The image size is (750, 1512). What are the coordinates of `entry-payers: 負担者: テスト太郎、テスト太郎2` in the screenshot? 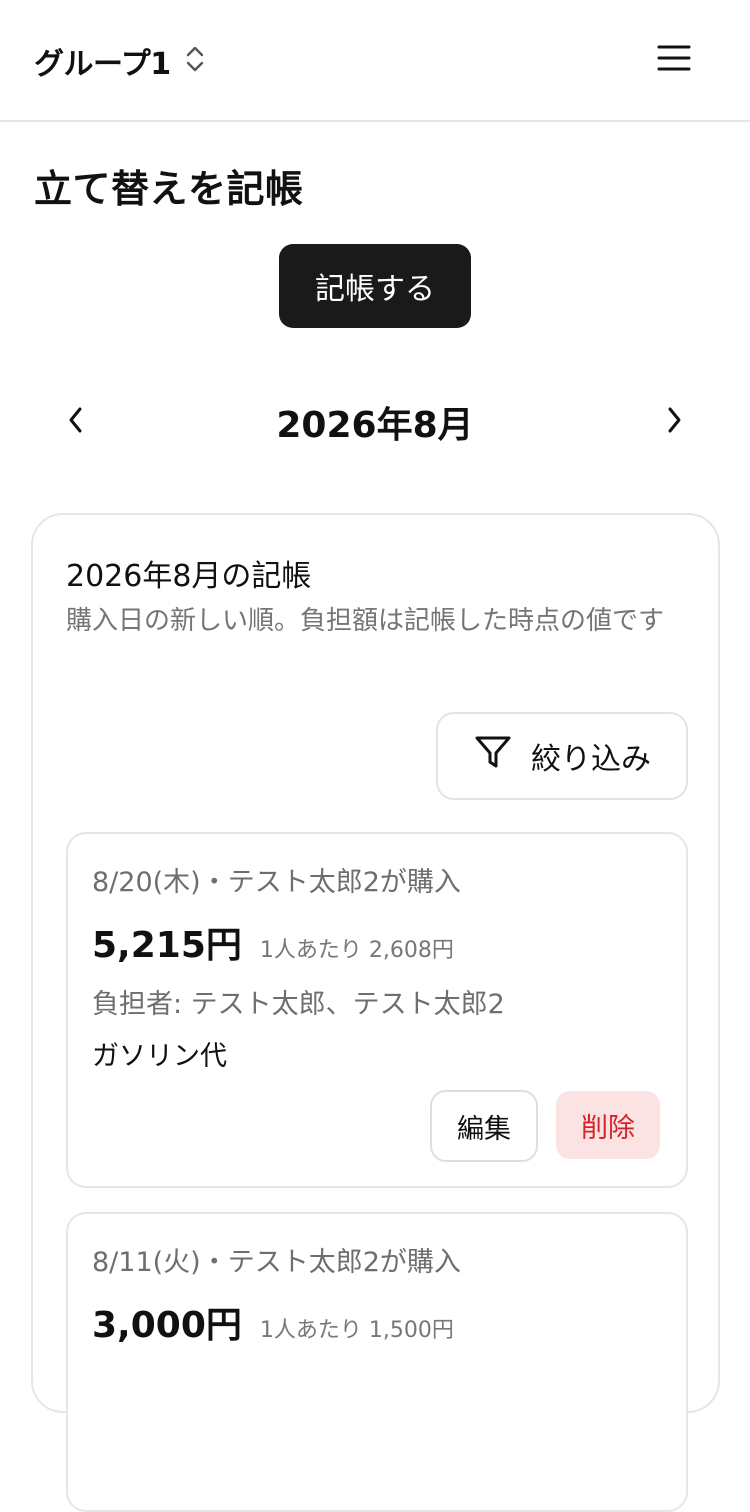 It's located at (298, 1004).